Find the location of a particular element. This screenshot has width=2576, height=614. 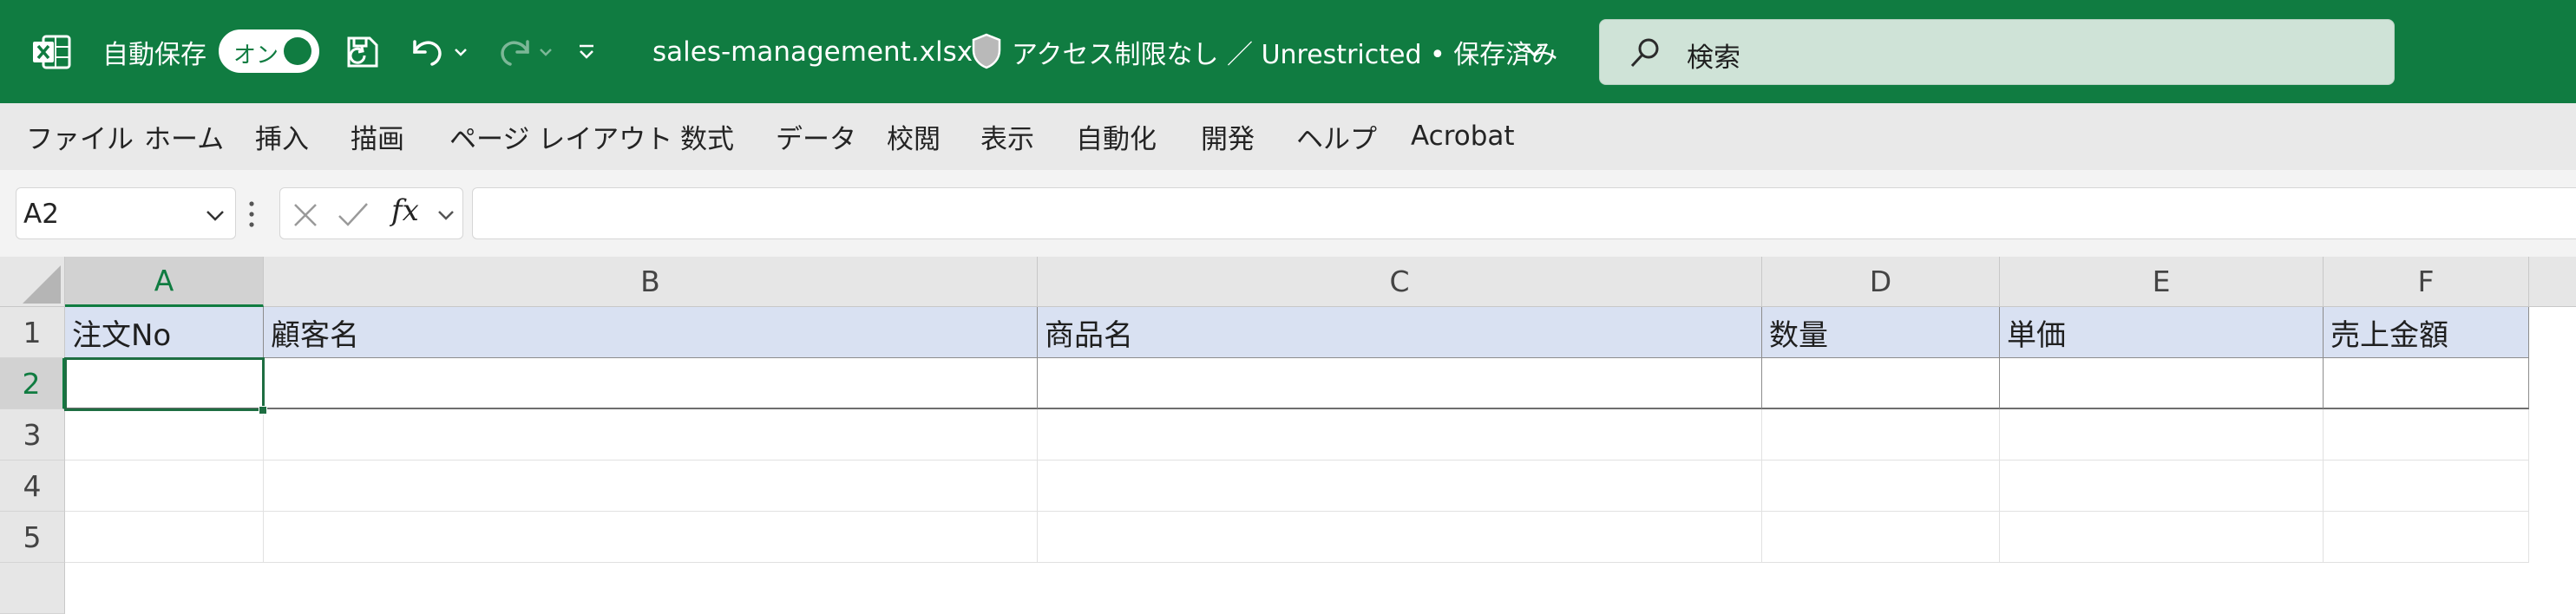

tab-data: データ is located at coordinates (816, 136).